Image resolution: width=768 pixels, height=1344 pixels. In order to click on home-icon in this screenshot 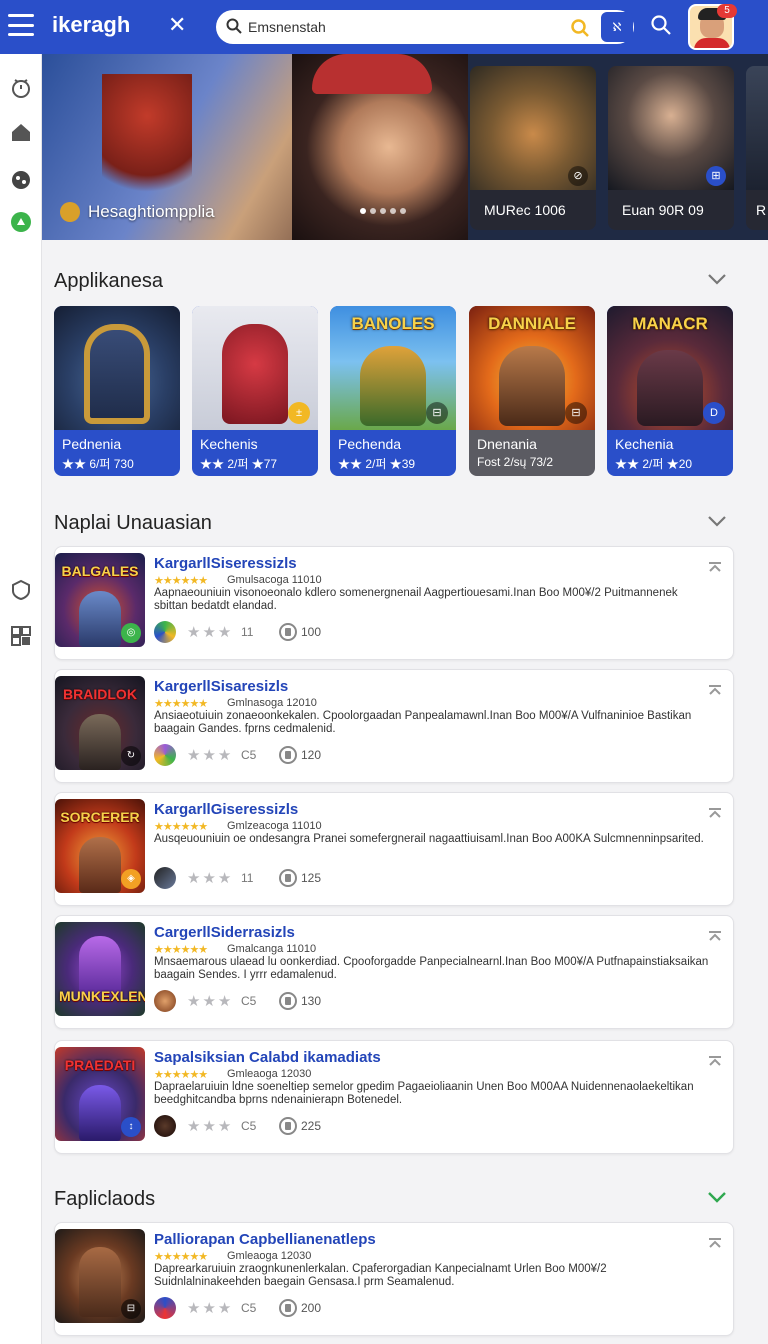, I will do `click(21, 132)`.